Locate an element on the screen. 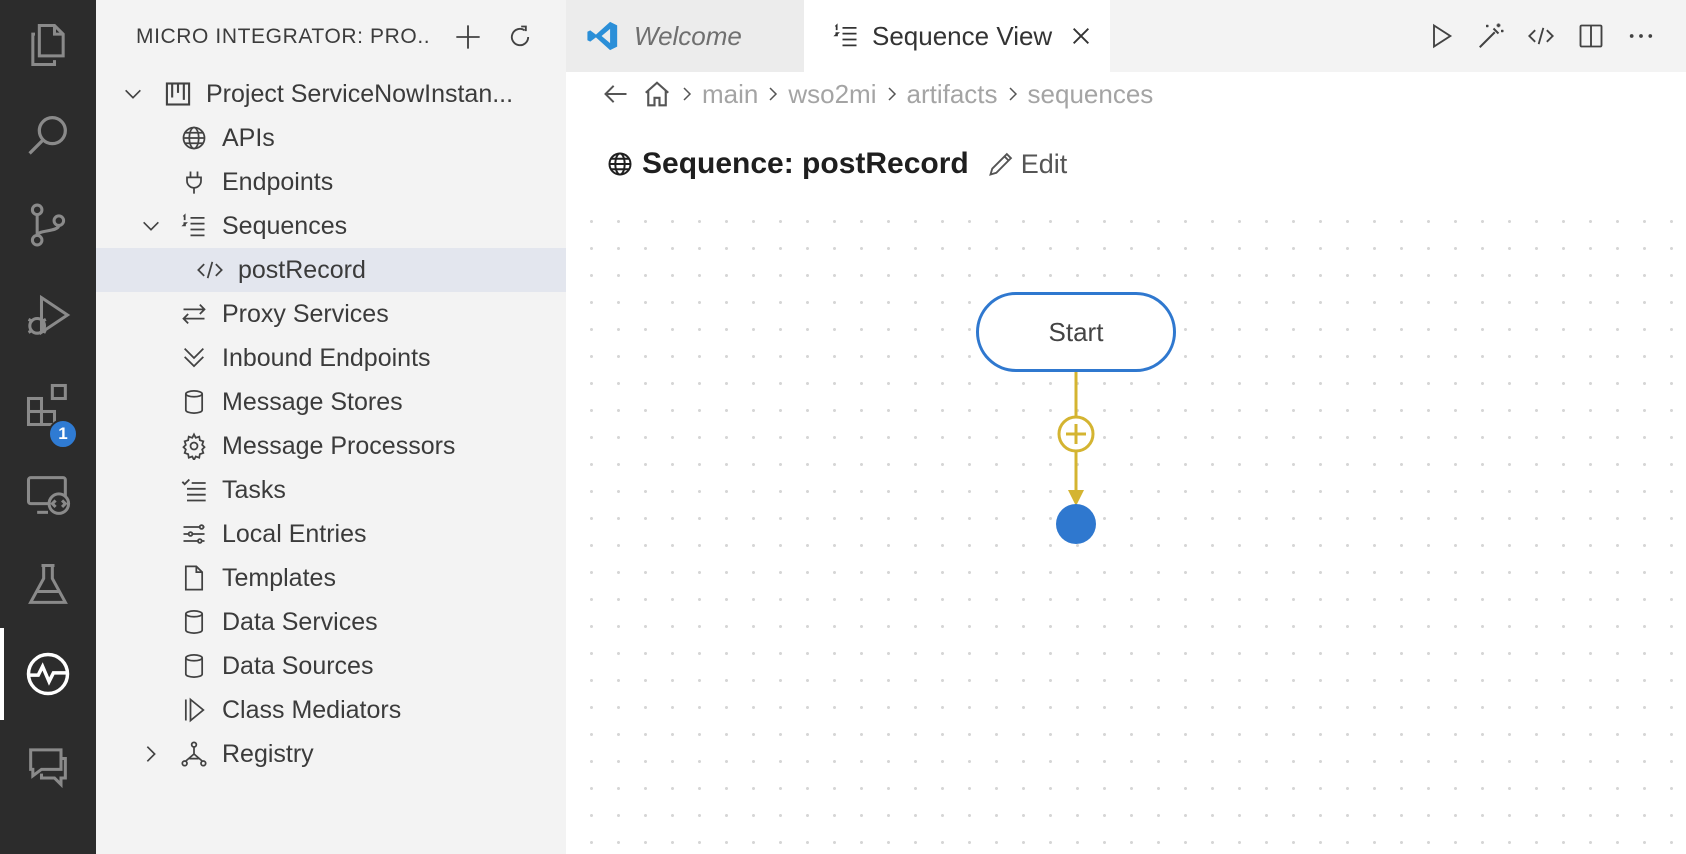 The height and width of the screenshot is (854, 1686). play-bar-icon is located at coordinates (194, 710).